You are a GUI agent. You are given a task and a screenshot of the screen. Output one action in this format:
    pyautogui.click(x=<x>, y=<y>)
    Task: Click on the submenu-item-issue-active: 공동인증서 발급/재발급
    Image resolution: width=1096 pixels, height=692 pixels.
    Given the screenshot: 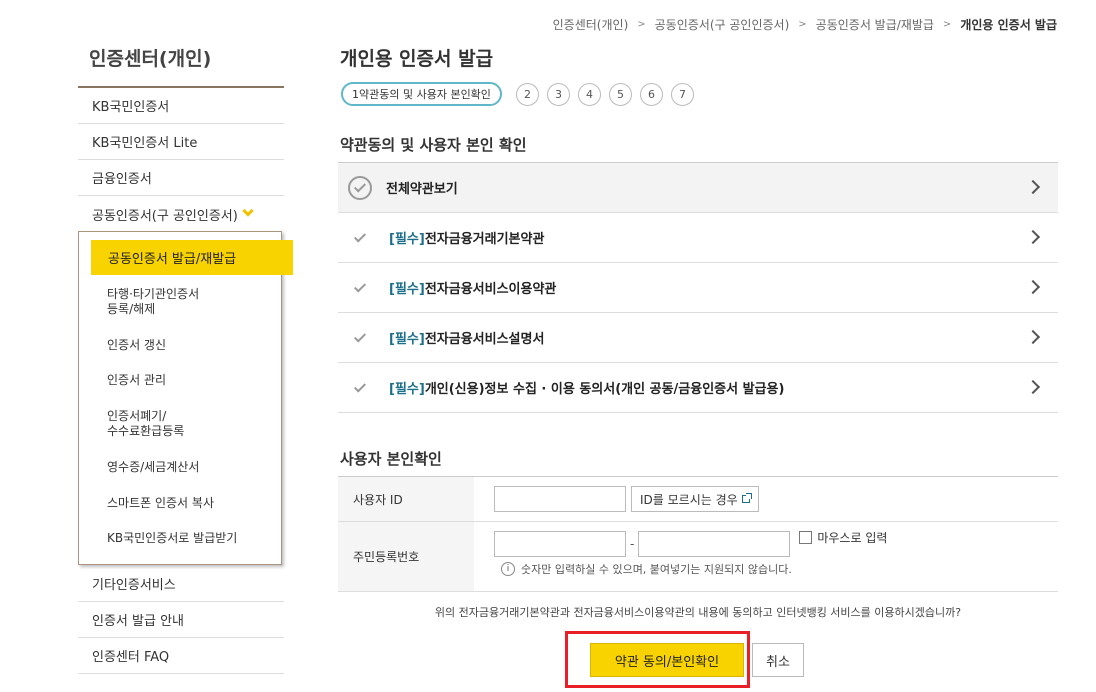 What is the action you would take?
    pyautogui.click(x=192, y=257)
    